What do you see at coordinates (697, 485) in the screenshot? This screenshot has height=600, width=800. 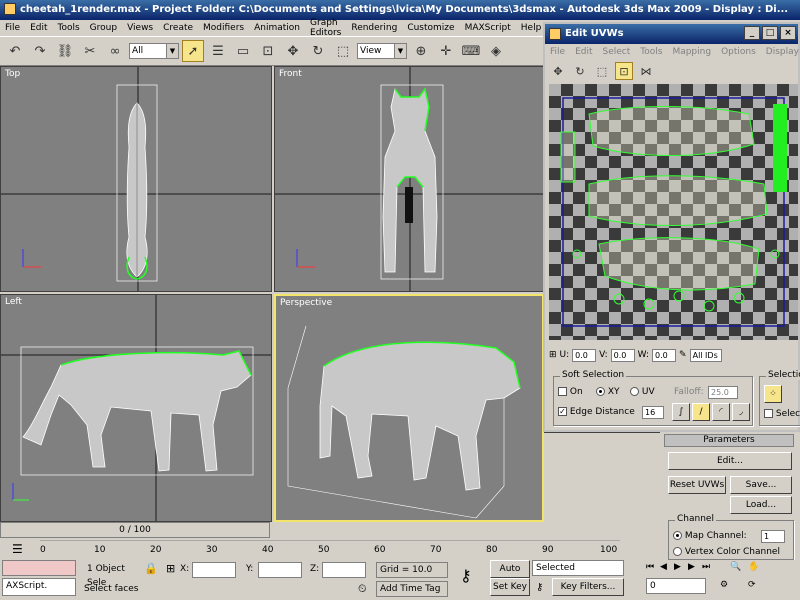 I see `reset-uvws-button: Reset UVWs` at bounding box center [697, 485].